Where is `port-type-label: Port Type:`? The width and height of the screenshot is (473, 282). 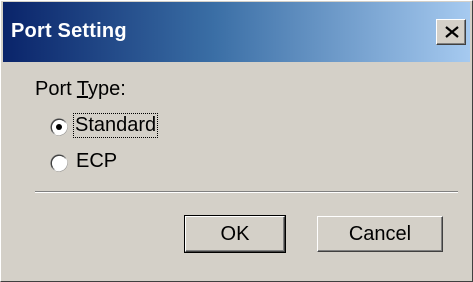
port-type-label: Port Type: is located at coordinates (80, 89).